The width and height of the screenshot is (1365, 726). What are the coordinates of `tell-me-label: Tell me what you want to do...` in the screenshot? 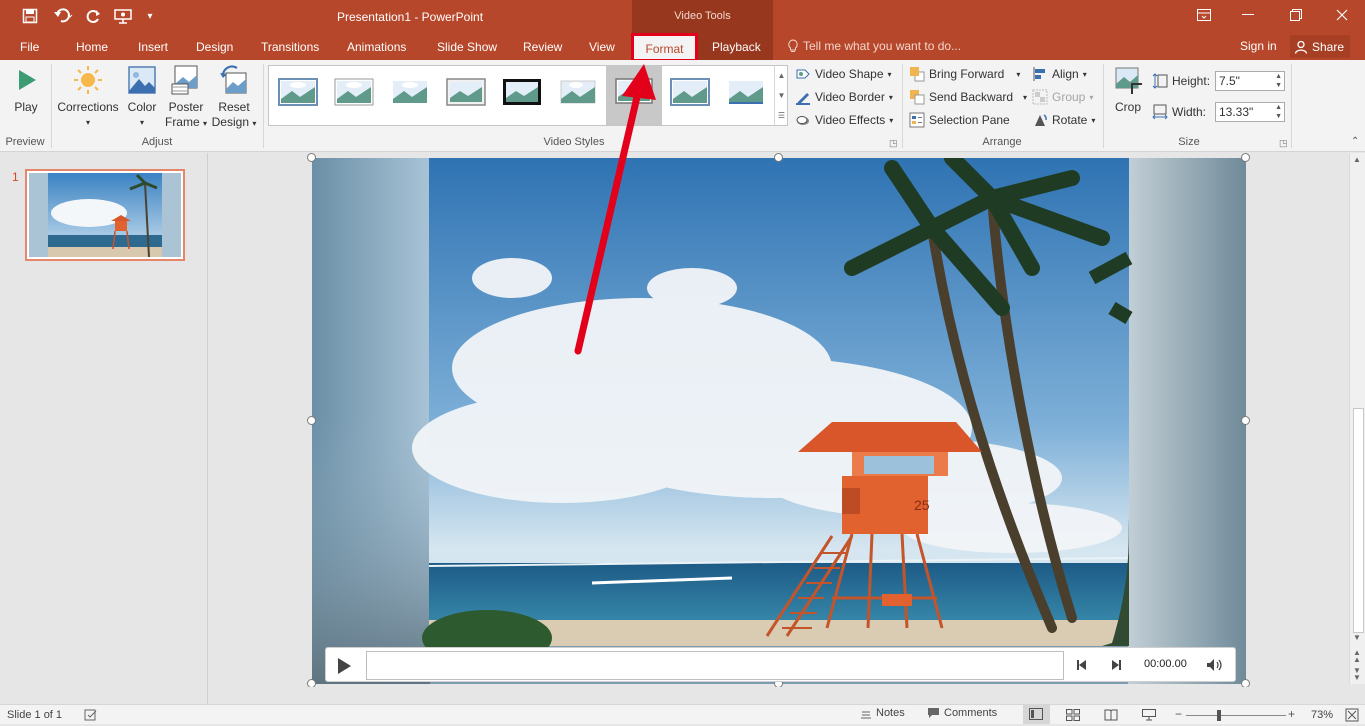 It's located at (882, 46).